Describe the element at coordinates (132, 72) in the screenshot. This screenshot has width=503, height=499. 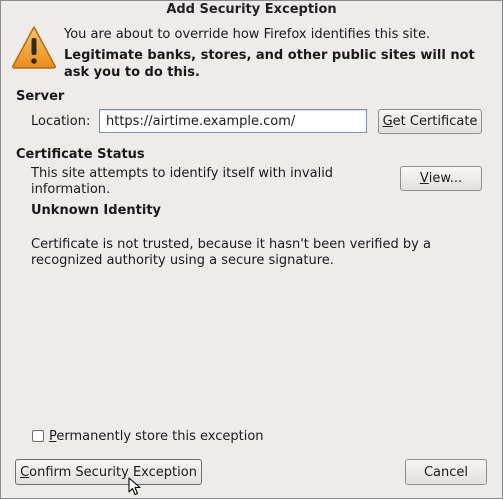
I see `warning-text-line2: ask you to do this.` at that location.